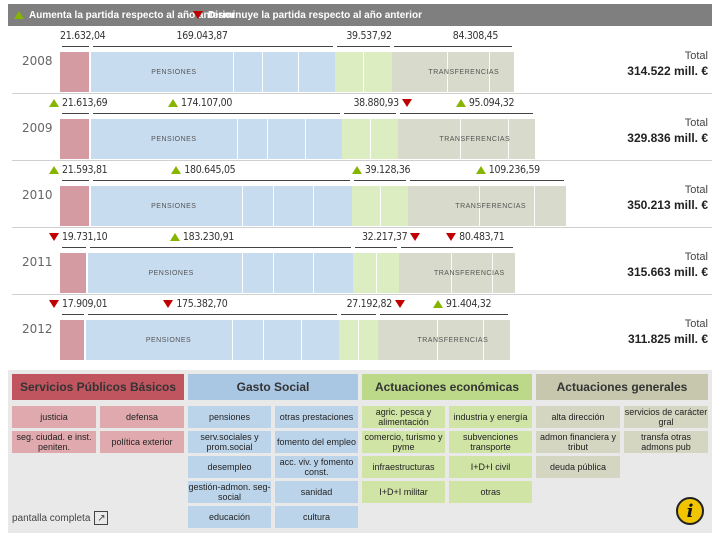  I want to click on category-item-button: gestión-admon. seg-social, so click(229, 492).